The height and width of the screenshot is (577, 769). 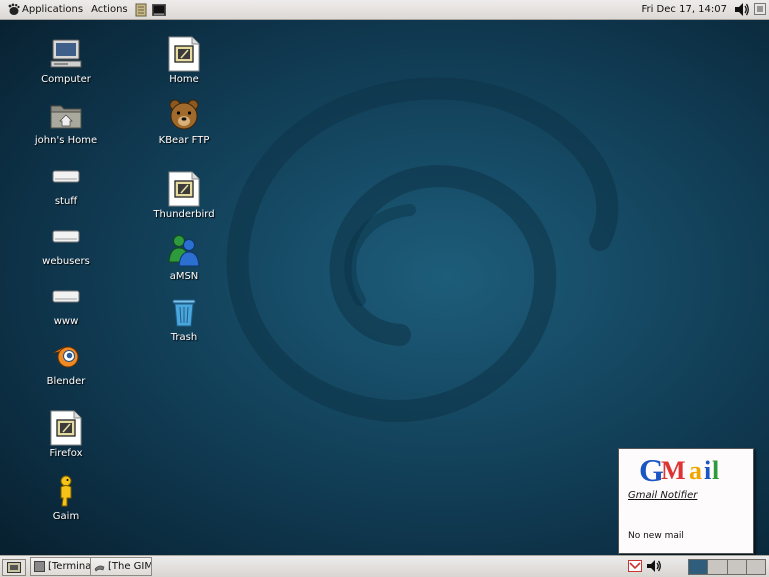 What do you see at coordinates (66, 79) in the screenshot?
I see `desktop-icon-label: Computer` at bounding box center [66, 79].